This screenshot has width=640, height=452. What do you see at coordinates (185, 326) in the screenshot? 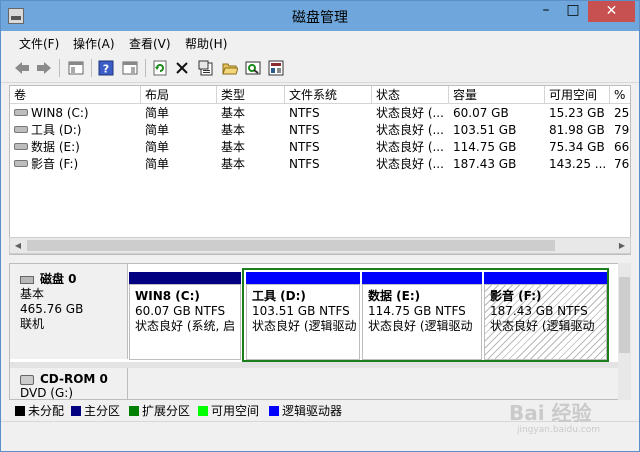
I see `partition-status: 状态良好 (系统, 启` at bounding box center [185, 326].